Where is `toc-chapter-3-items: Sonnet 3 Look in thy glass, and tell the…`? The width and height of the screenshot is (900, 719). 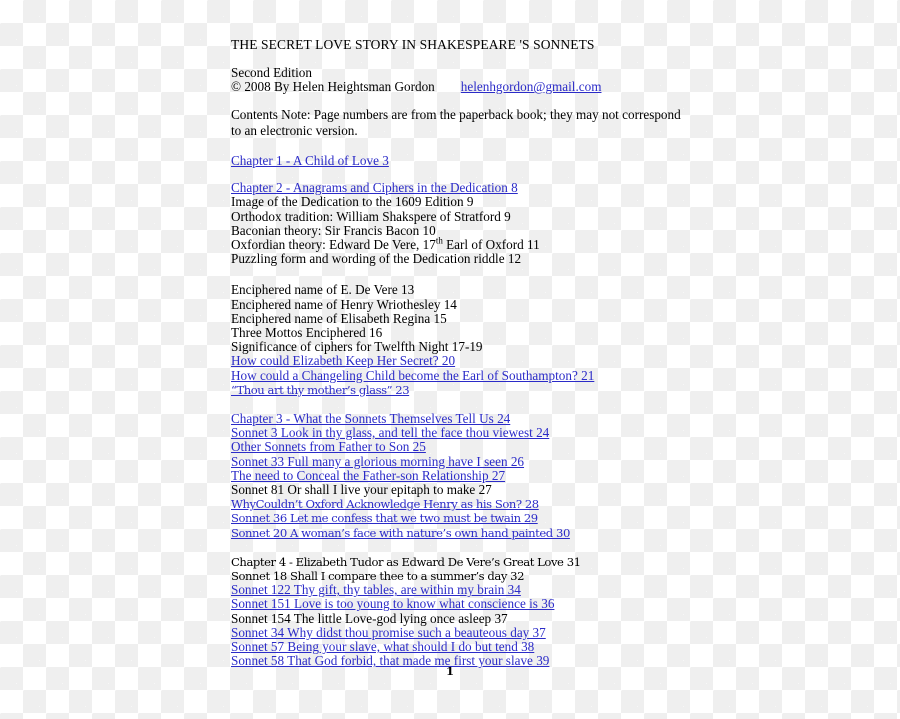 toc-chapter-3-items: Sonnet 3 Look in thy glass, and tell the… is located at coordinates (457, 483).